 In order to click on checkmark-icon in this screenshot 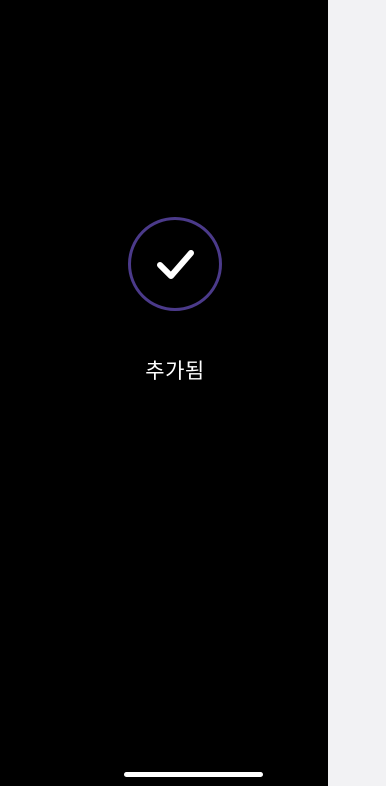, I will do `click(175, 264)`.